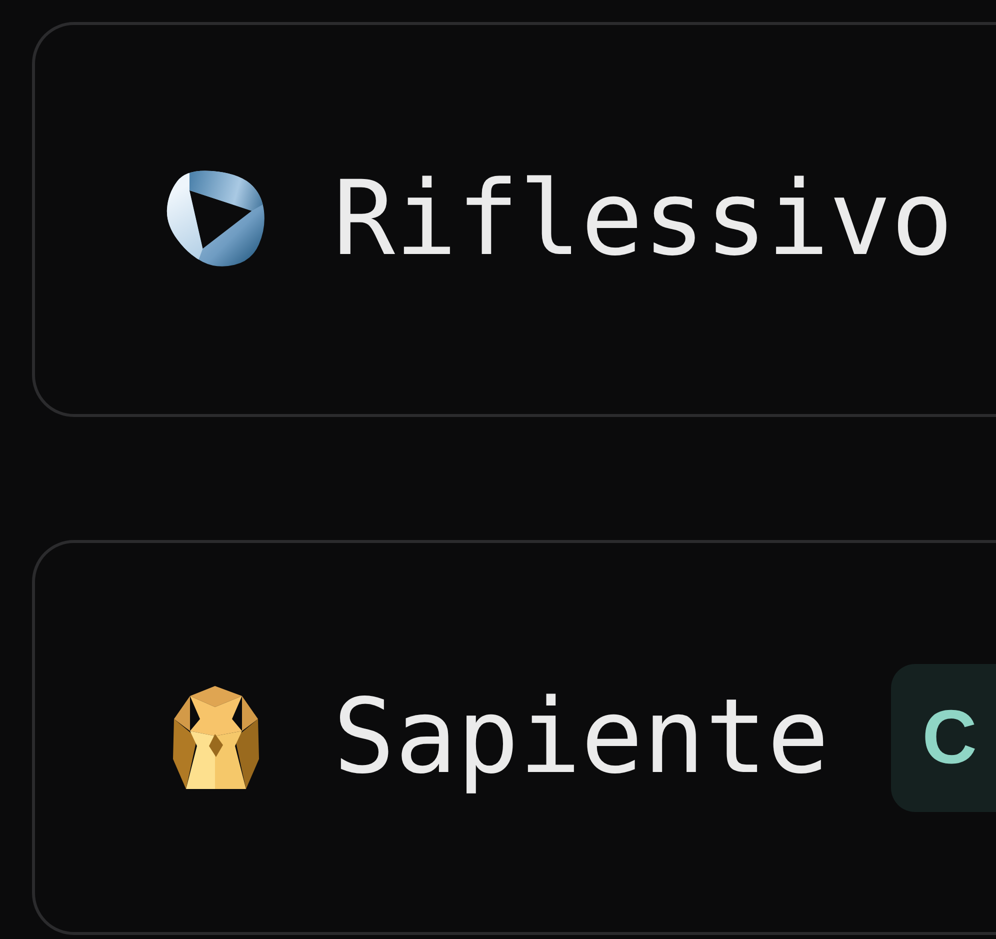 The image size is (996, 939). I want to click on model-name: Riflessivo, so click(643, 219).